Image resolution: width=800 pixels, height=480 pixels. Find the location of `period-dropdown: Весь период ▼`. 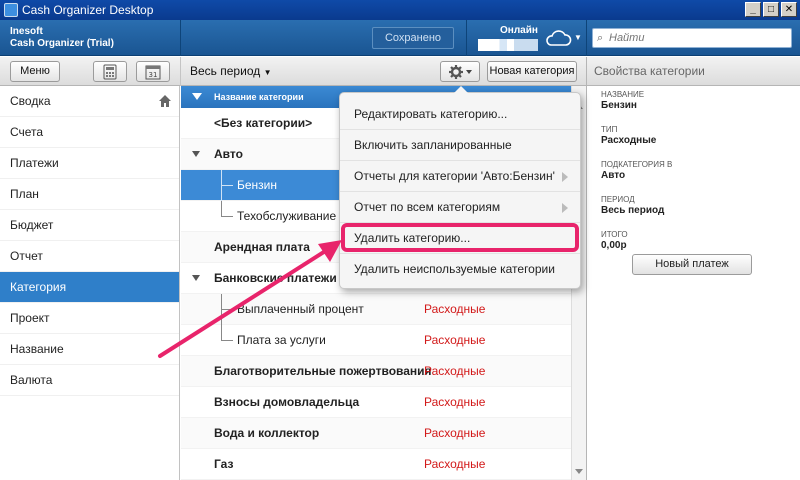

period-dropdown: Весь период ▼ is located at coordinates (231, 71).